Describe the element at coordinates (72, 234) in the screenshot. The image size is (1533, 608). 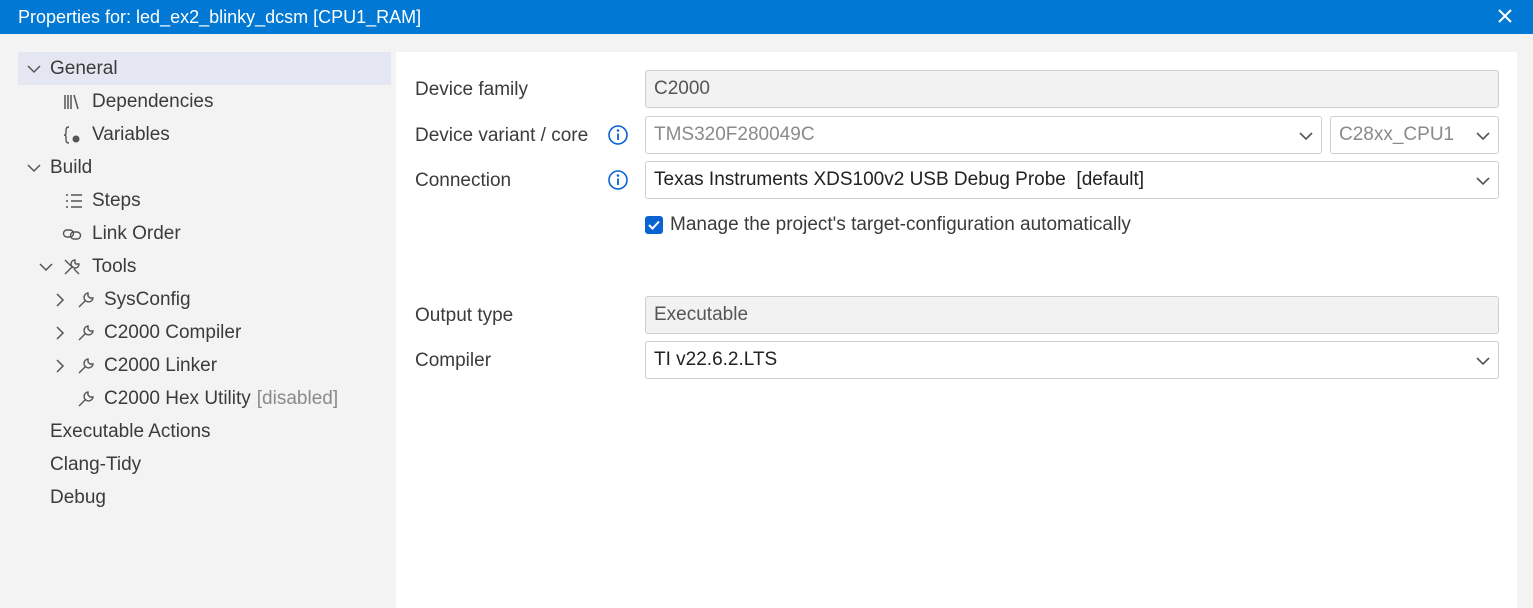
I see `link-icon` at that location.